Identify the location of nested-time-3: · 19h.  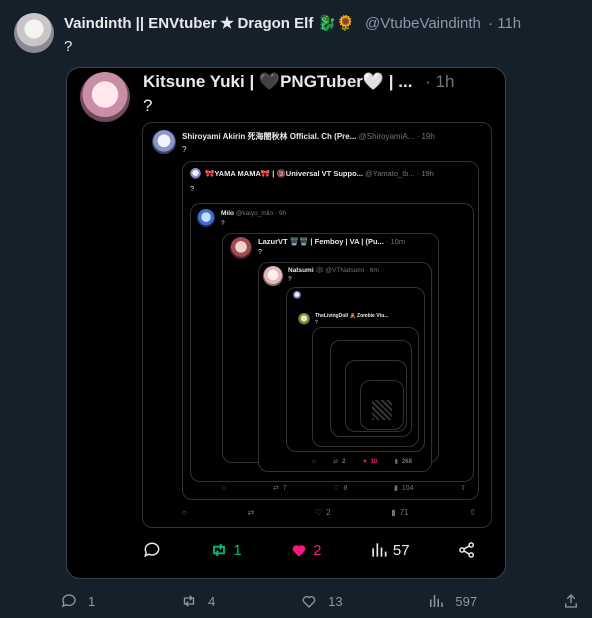
(425, 173).